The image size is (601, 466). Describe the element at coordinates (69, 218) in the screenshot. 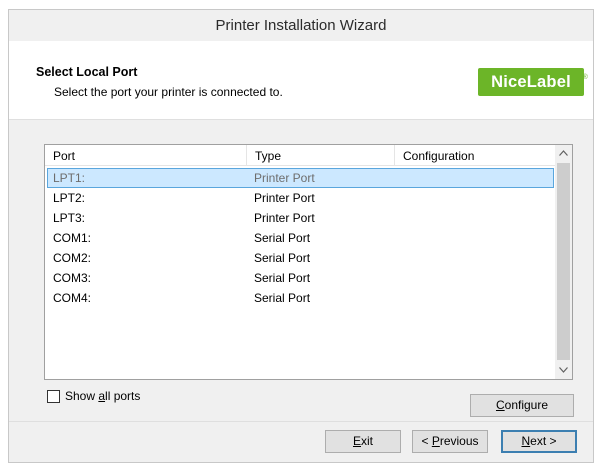

I see `cell-port: LPT3:` at that location.